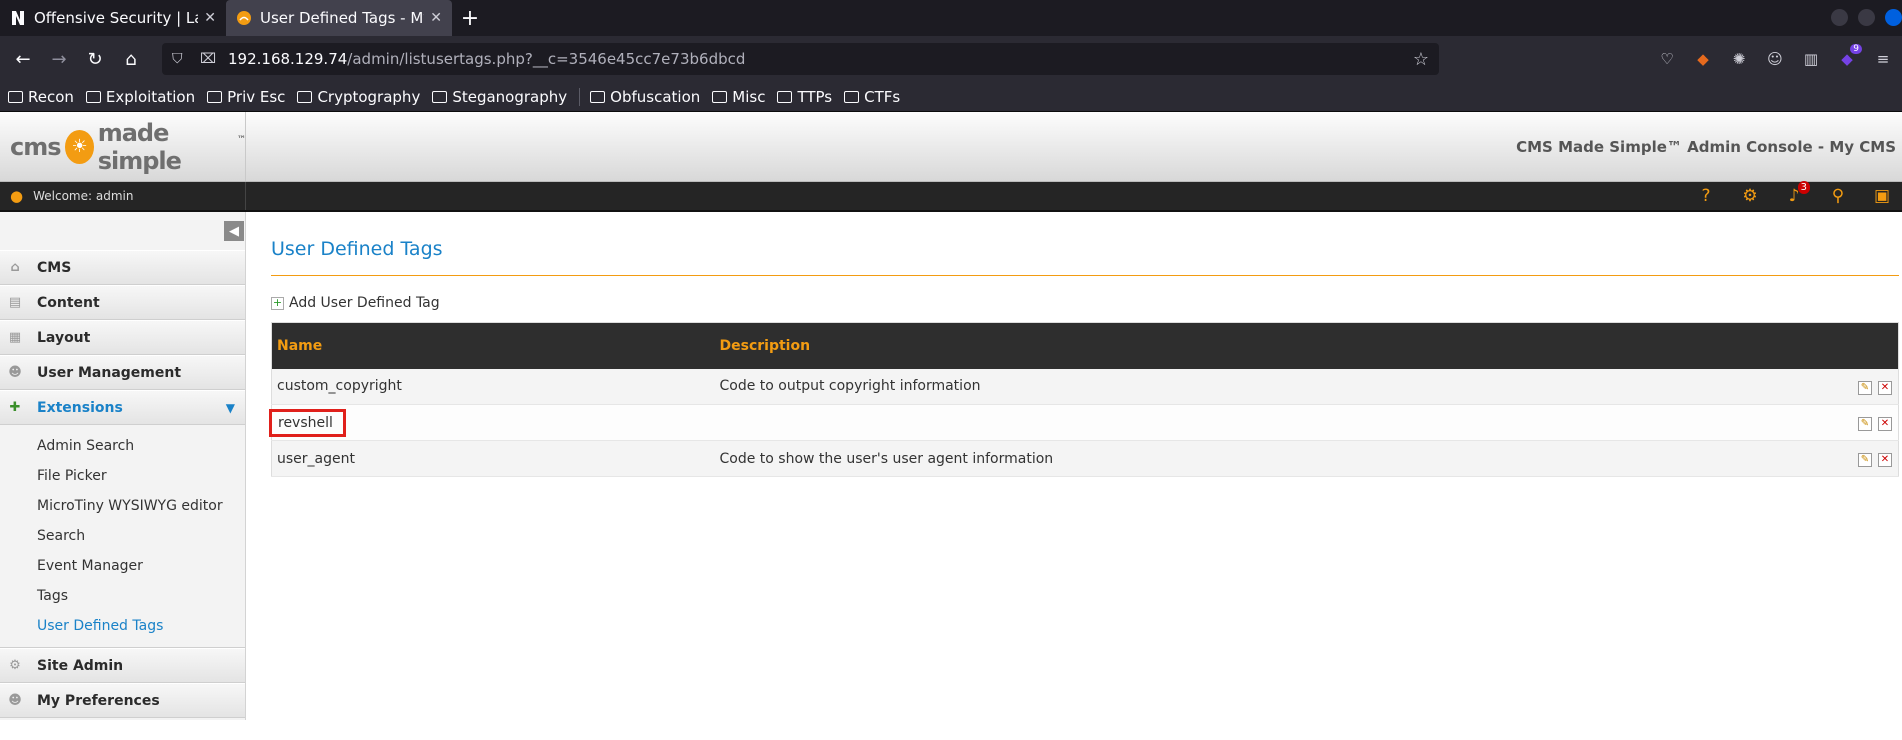 The height and width of the screenshot is (740, 1902). I want to click on trash-icon: ▥, so click(1811, 59).